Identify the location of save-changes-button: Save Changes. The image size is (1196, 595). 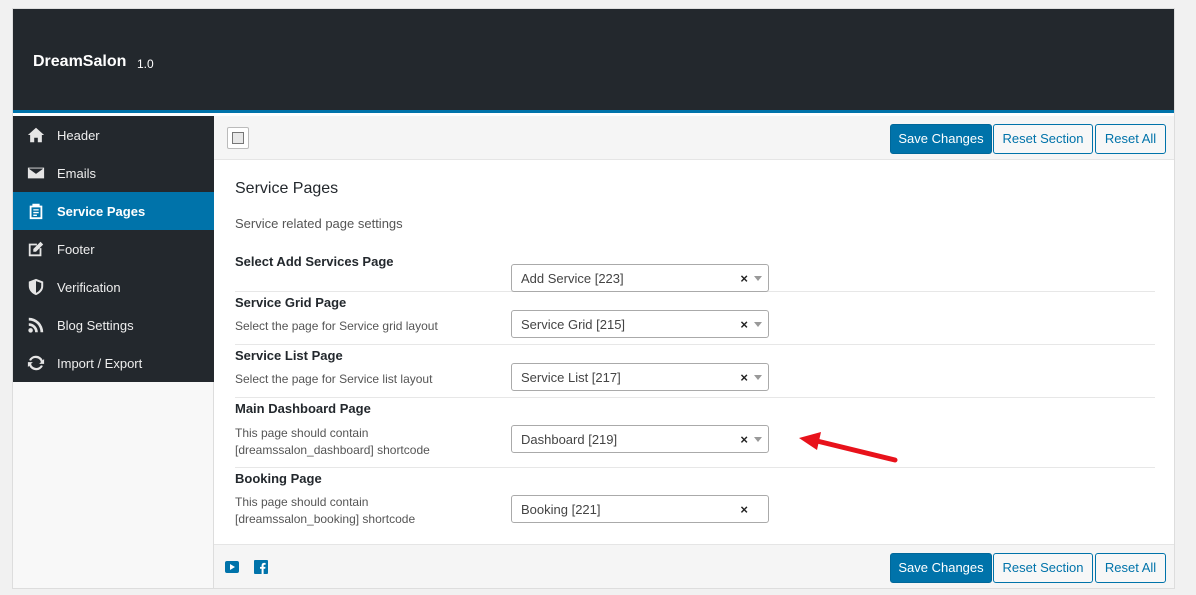
(941, 139).